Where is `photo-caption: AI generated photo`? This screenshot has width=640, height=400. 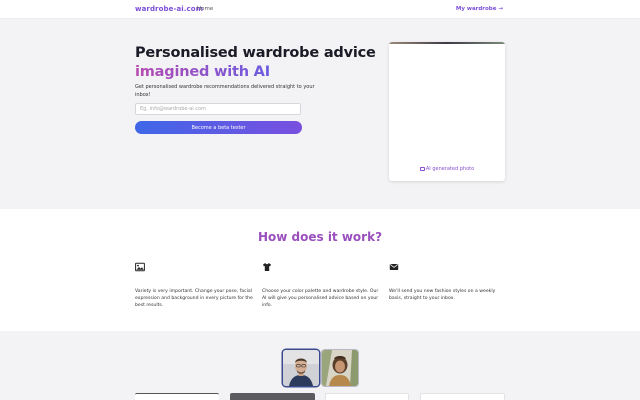 photo-caption: AI generated photo is located at coordinates (447, 169).